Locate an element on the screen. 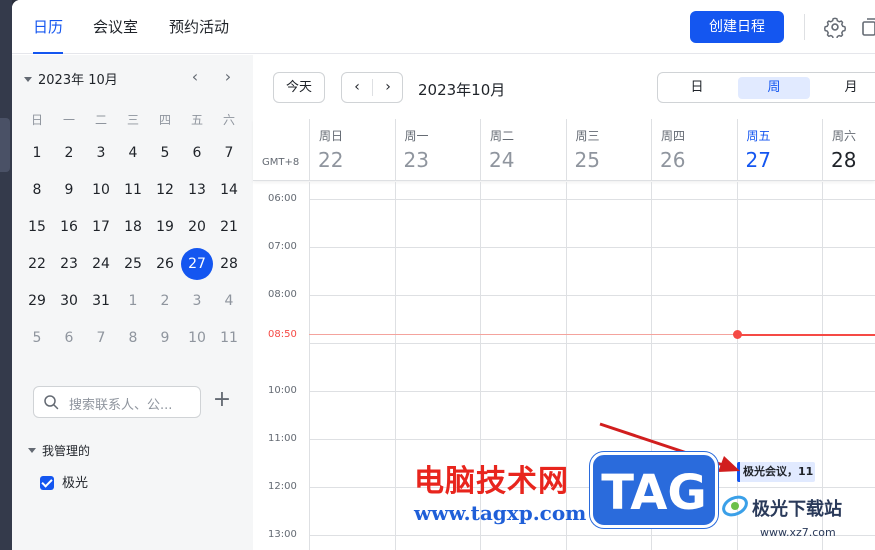 This screenshot has width=875, height=550. mini-calendar-day: 23 is located at coordinates (69, 264).